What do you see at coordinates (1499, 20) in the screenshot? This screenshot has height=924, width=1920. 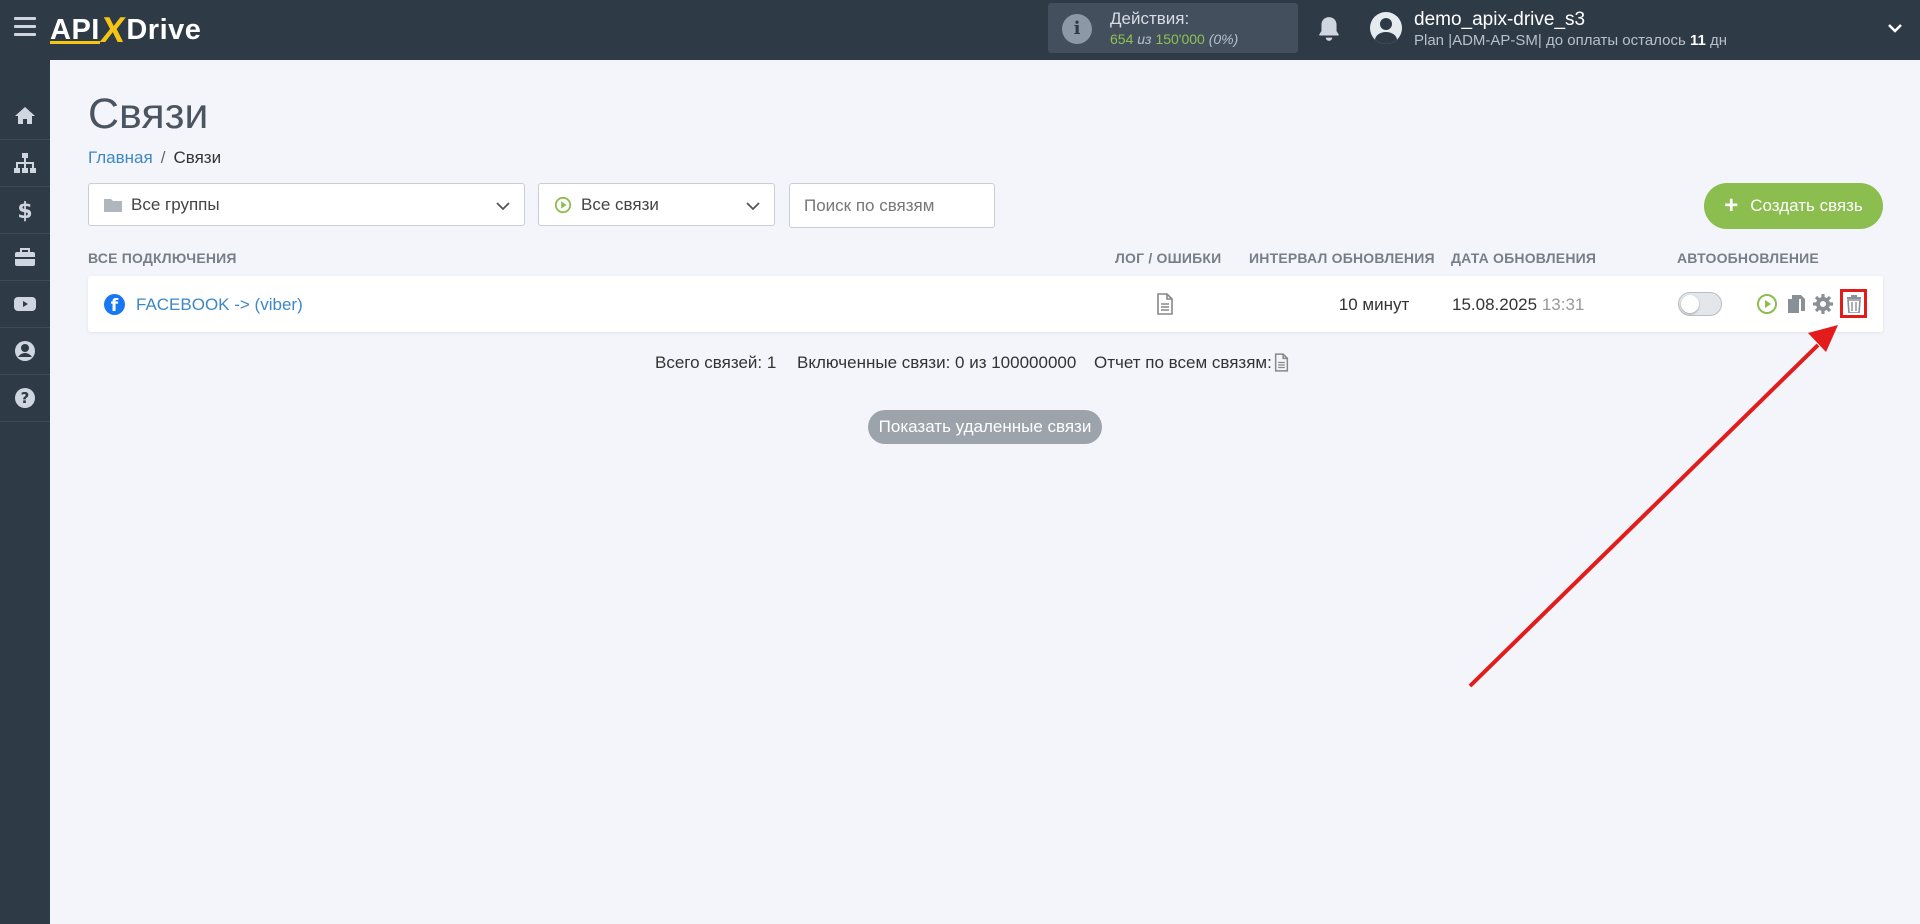 I see `username: demo_apix-drive_s3` at bounding box center [1499, 20].